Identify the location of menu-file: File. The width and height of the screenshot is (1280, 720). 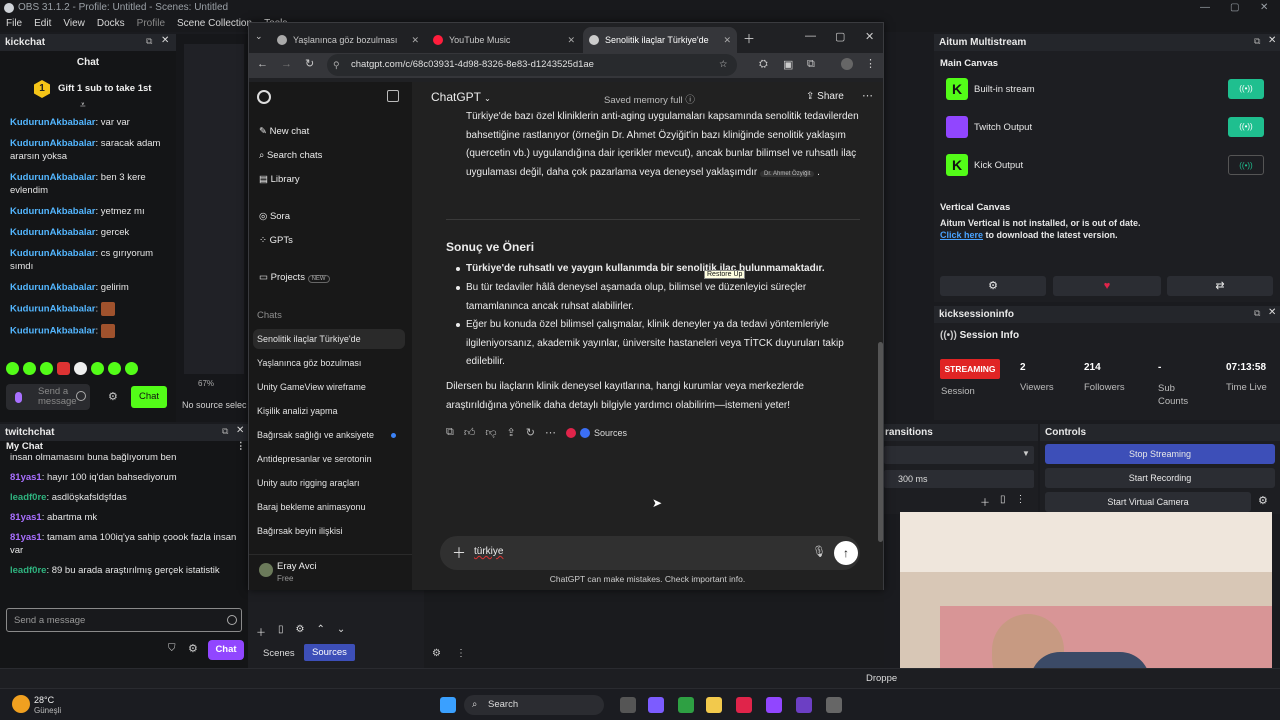
(14, 24).